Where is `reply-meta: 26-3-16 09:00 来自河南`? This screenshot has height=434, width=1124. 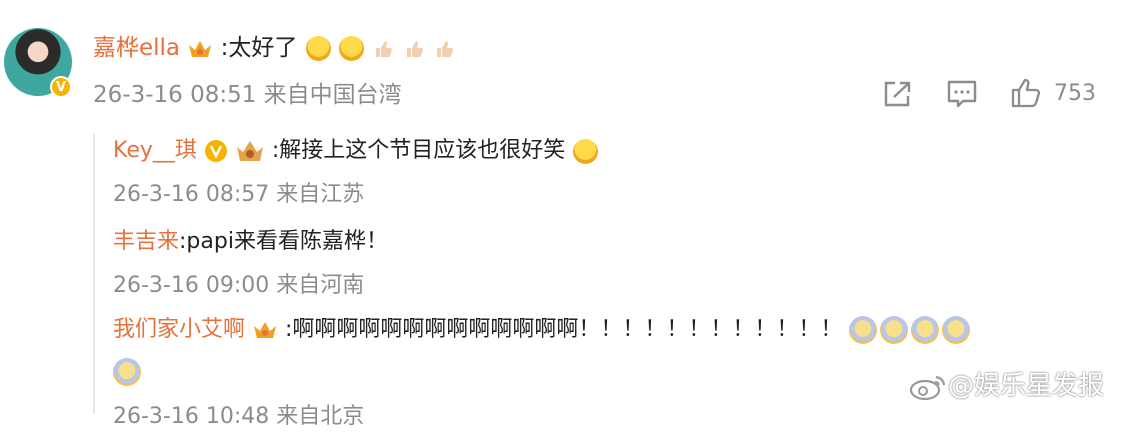 reply-meta: 26-3-16 09:00 来自河南 is located at coordinates (239, 285).